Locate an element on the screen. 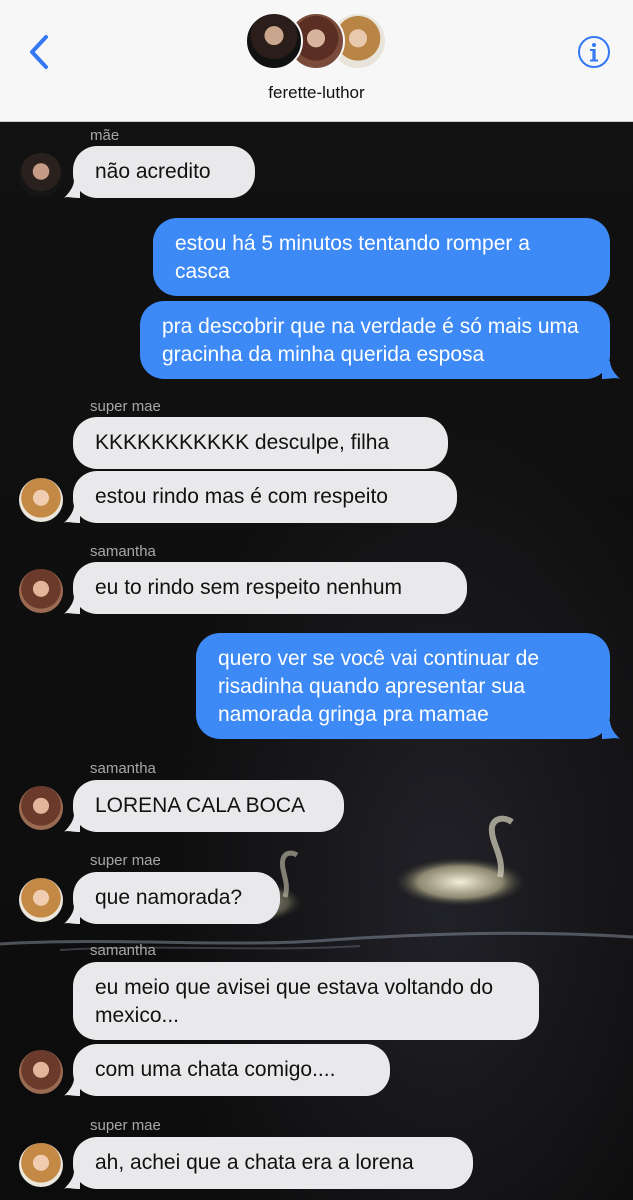 This screenshot has height=1200, width=633. info-button is located at coordinates (594, 52).